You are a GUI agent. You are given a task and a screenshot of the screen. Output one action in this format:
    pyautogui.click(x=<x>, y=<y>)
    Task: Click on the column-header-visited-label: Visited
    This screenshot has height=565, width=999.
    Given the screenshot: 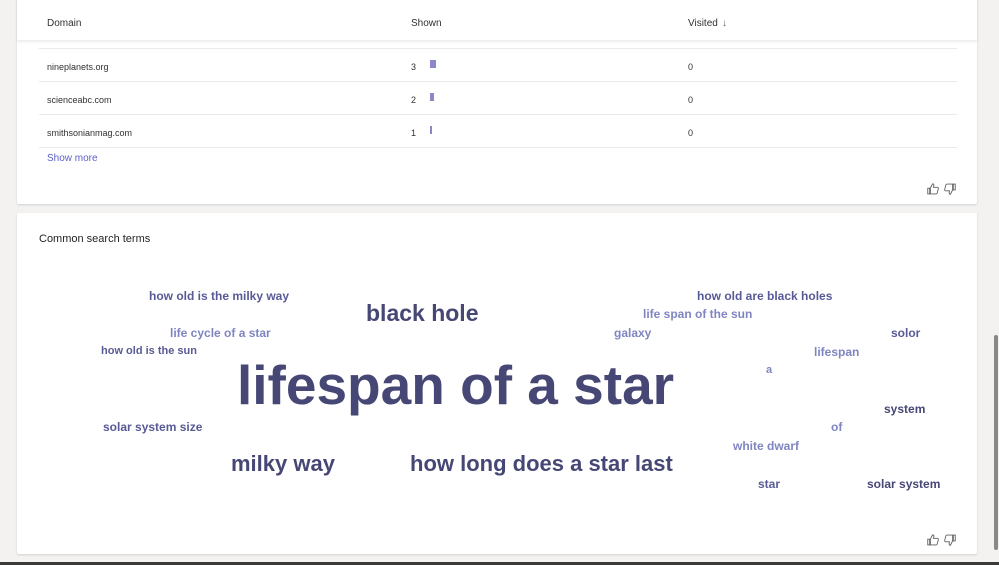 What is the action you would take?
    pyautogui.click(x=703, y=23)
    